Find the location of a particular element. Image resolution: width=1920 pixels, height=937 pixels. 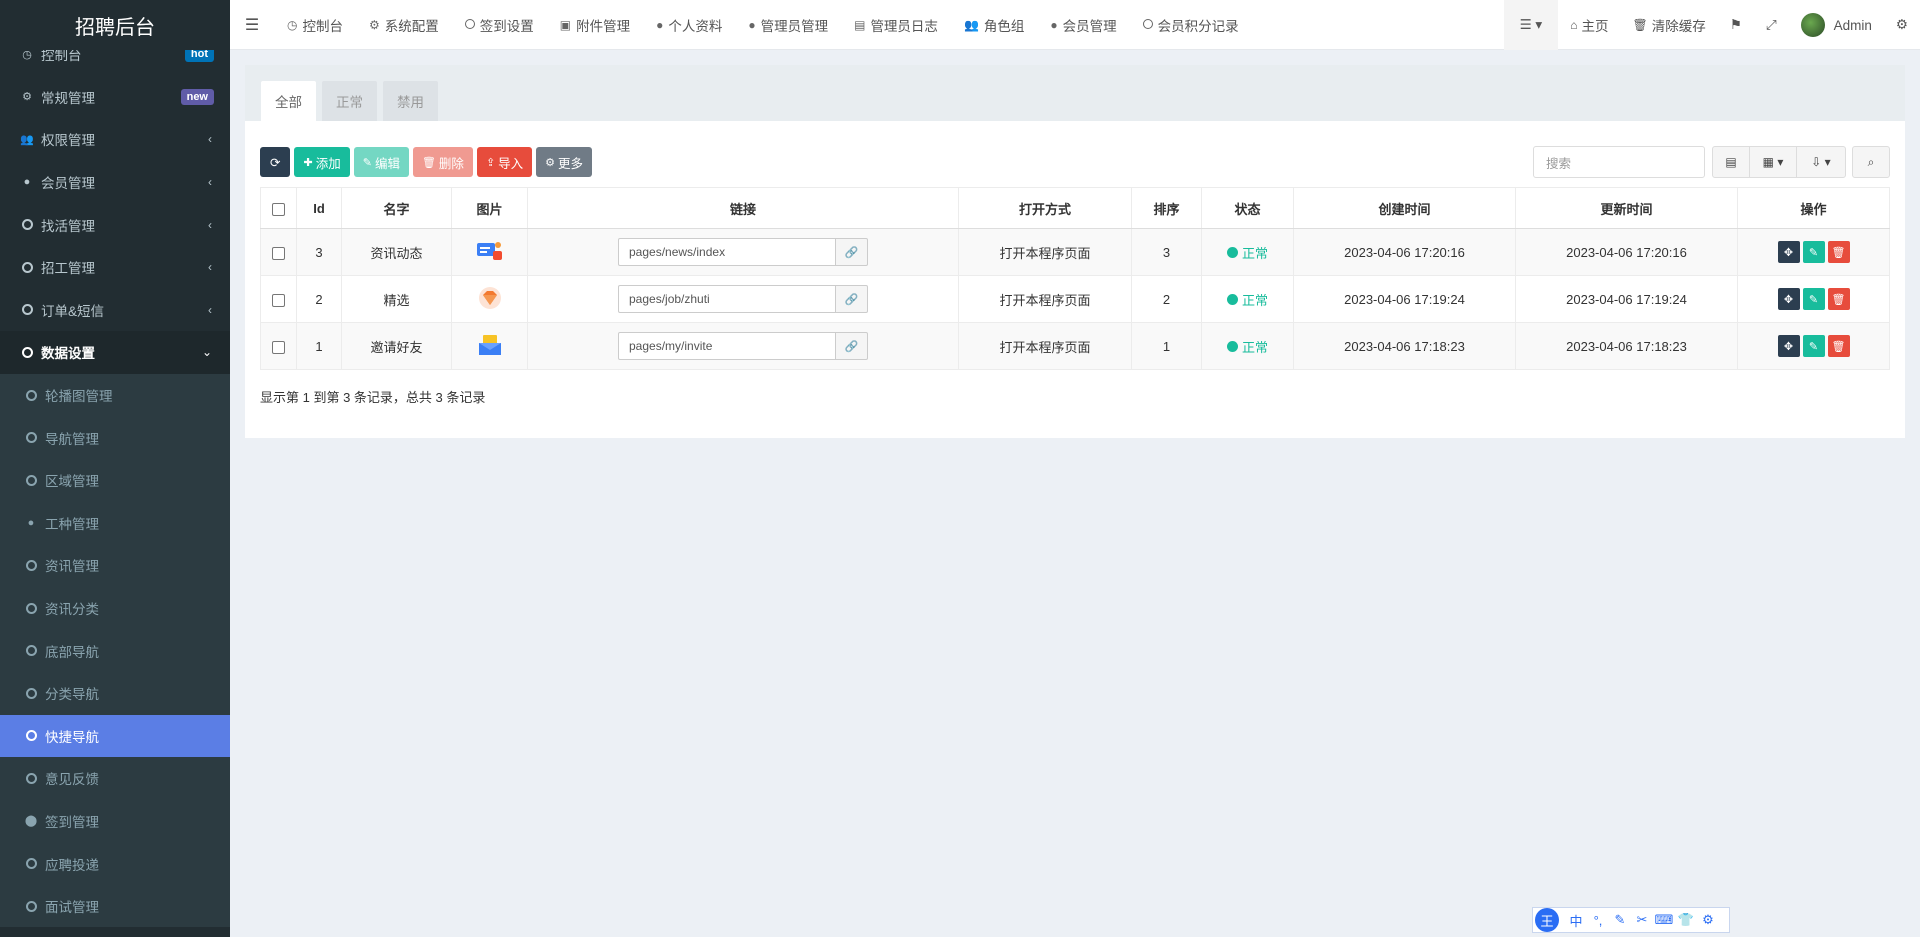

user-menu: Admin is located at coordinates (1836, 25).